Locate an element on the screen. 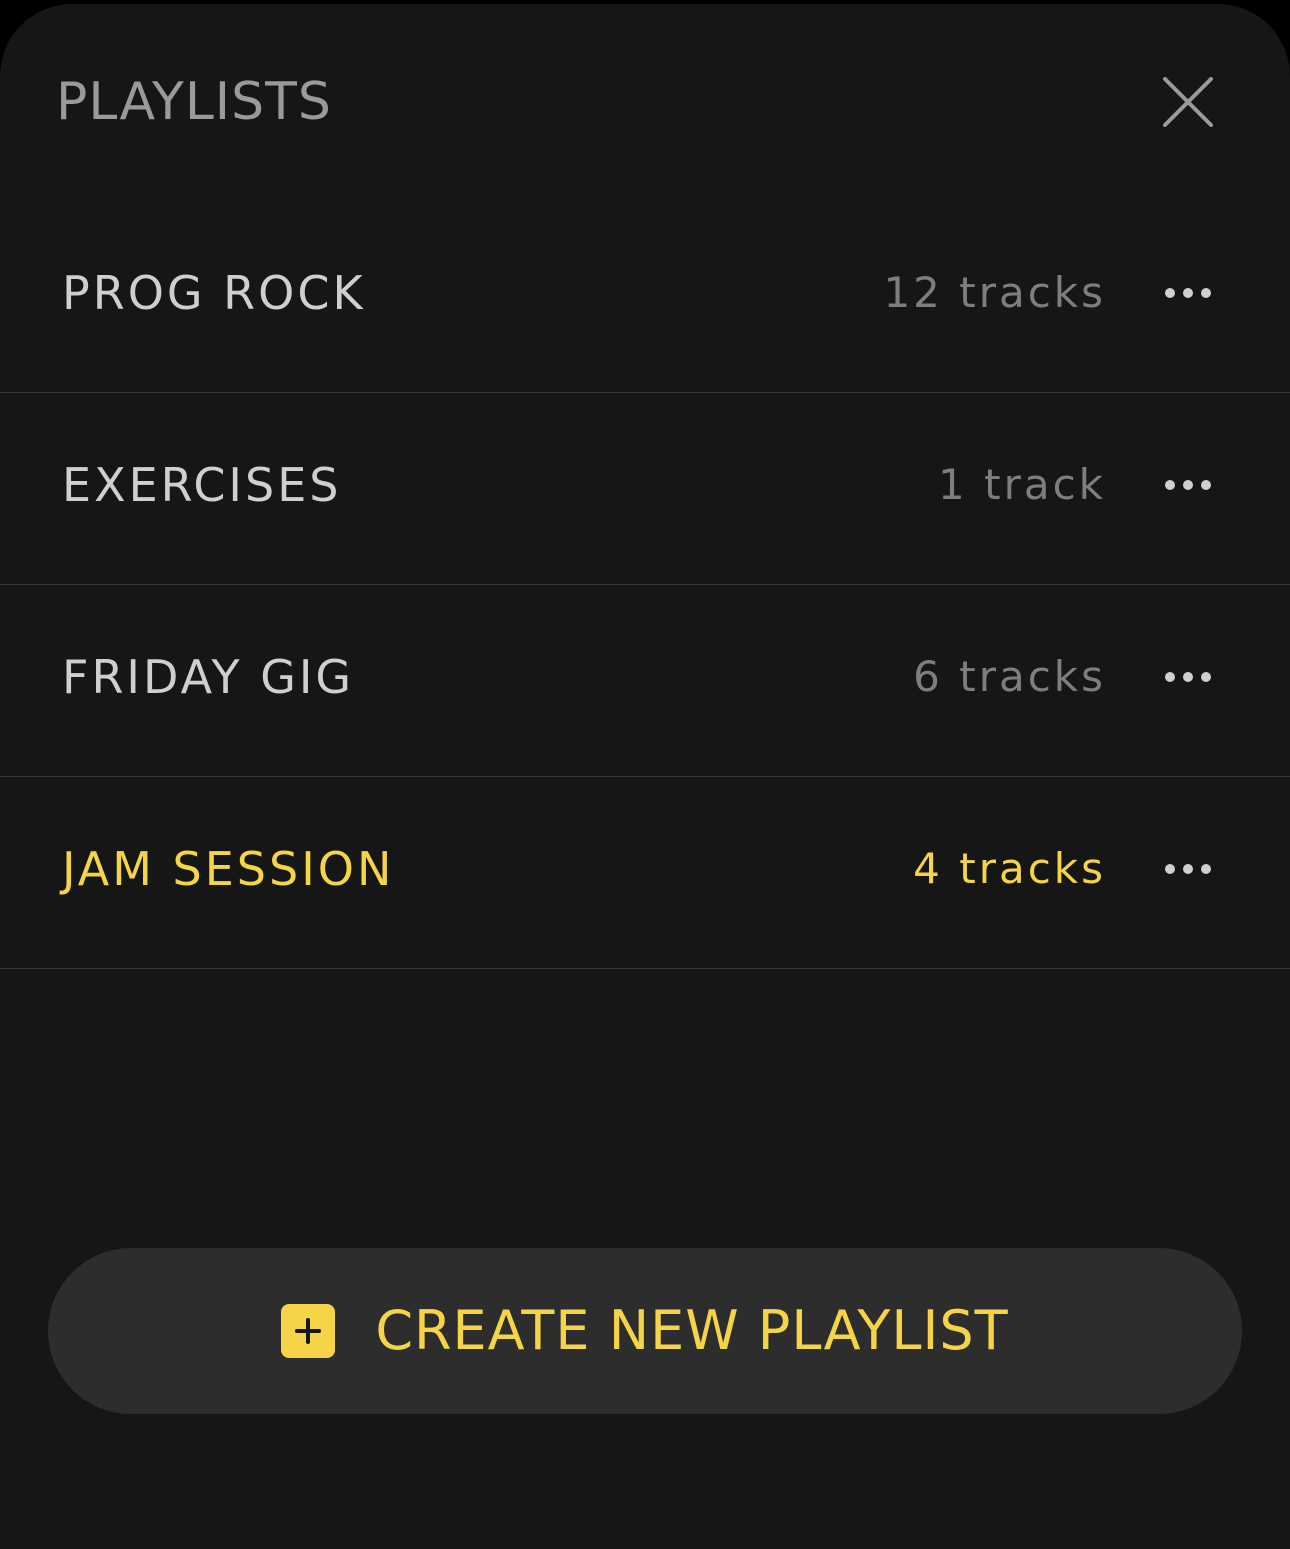 The width and height of the screenshot is (1290, 1549). create-playlist-button: CREATE NEW PLAYLIST is located at coordinates (645, 1331).